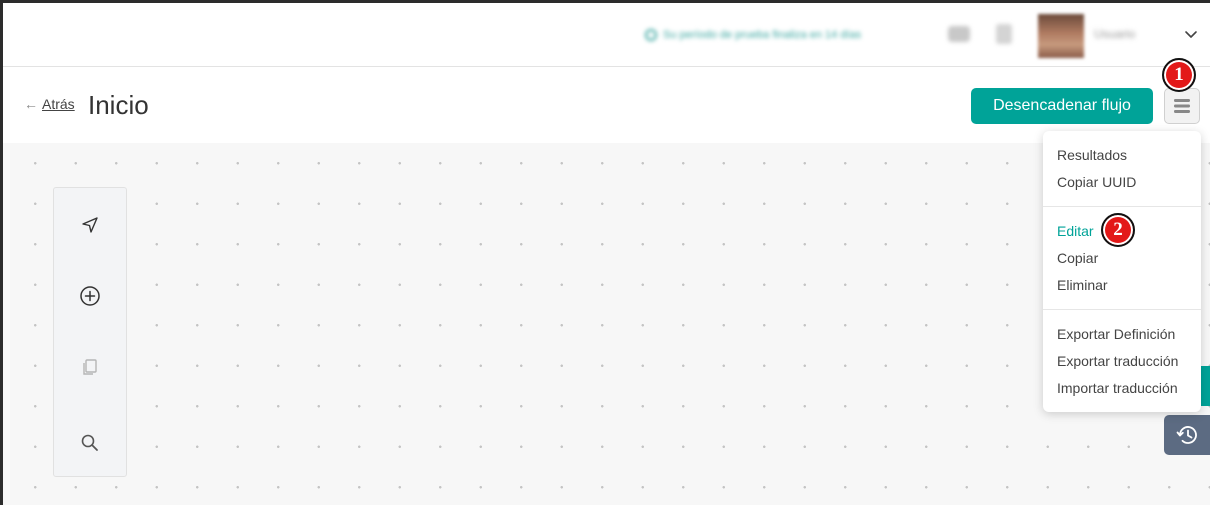 Image resolution: width=1210 pixels, height=505 pixels. Describe the element at coordinates (90, 332) in the screenshot. I see `tool-panel` at that location.